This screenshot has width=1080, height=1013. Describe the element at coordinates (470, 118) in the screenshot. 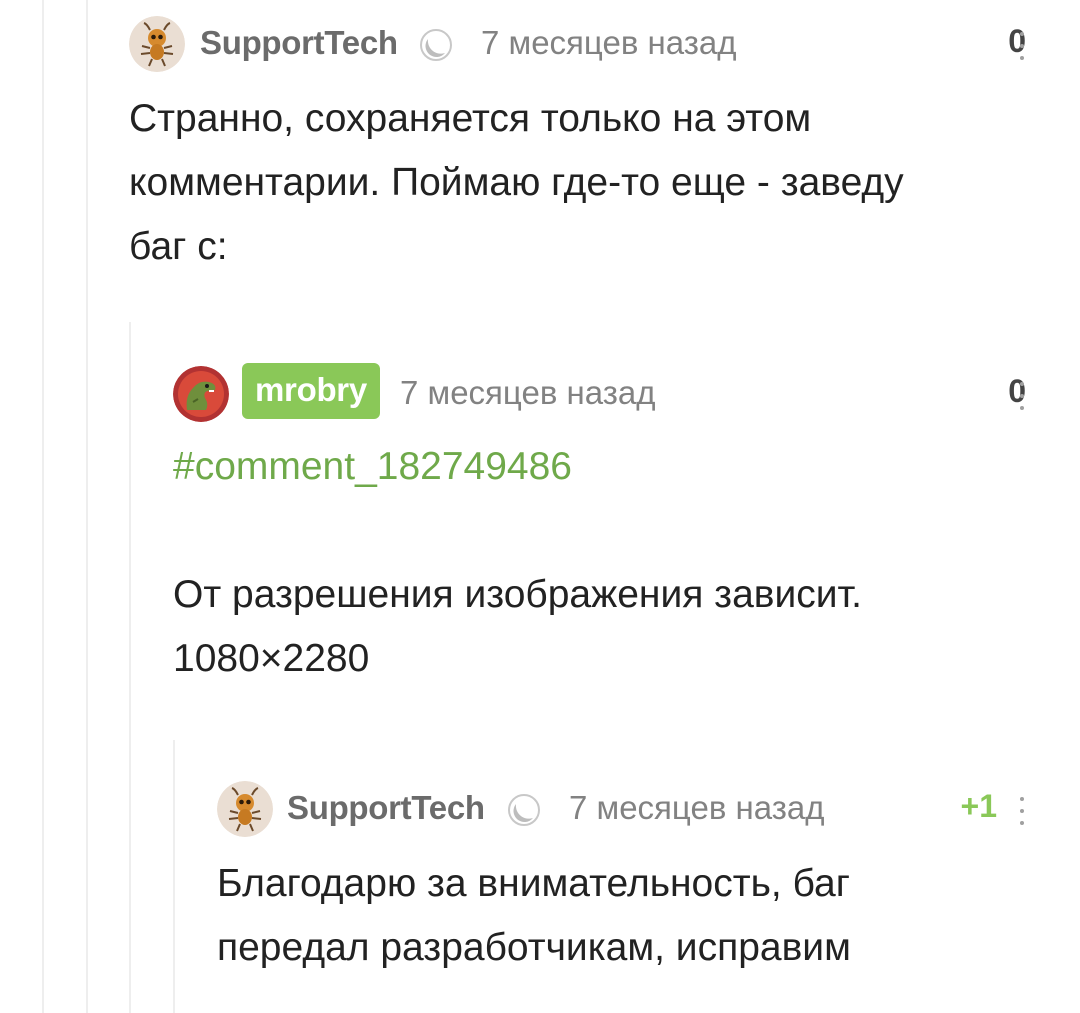

I see `comment-text-line: Странно, сохраняется только на этом` at that location.